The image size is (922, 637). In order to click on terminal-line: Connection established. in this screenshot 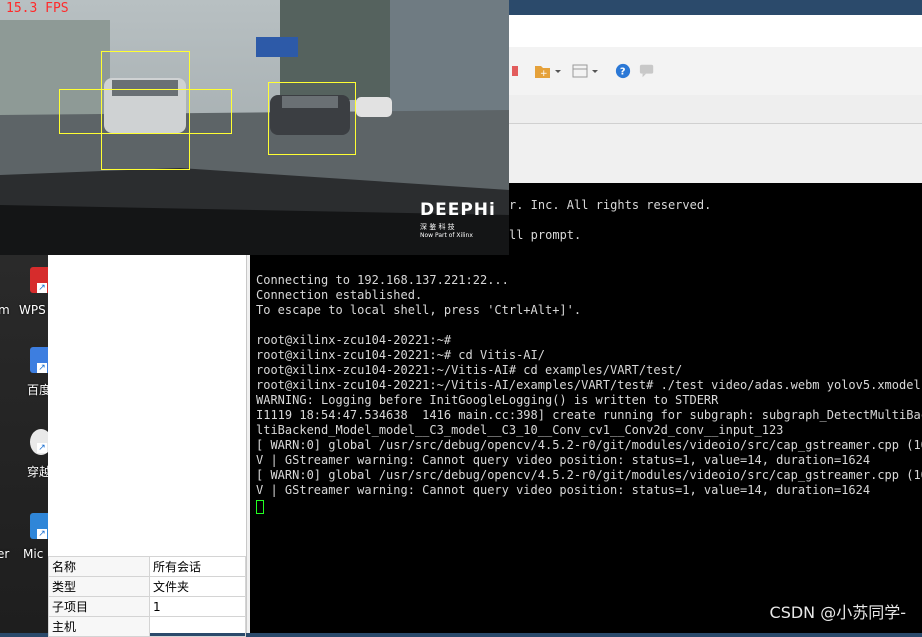, I will do `click(339, 295)`.